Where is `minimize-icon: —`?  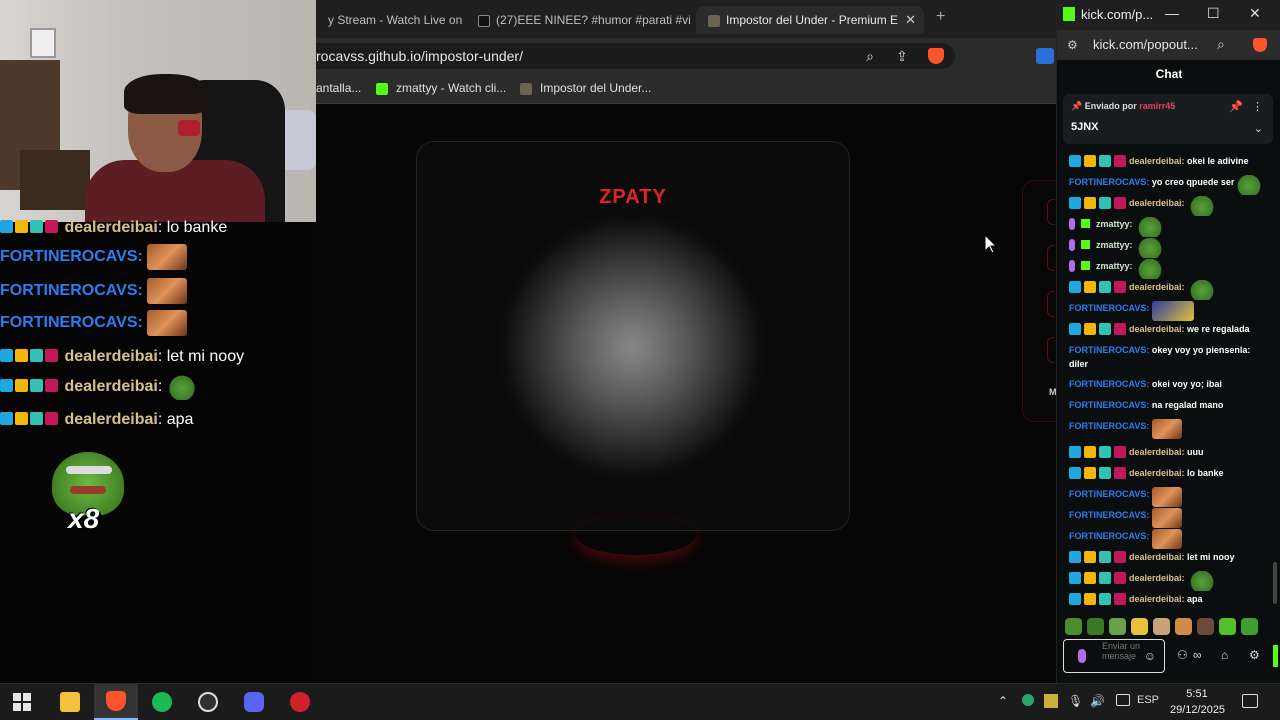 minimize-icon: — is located at coordinates (1172, 13).